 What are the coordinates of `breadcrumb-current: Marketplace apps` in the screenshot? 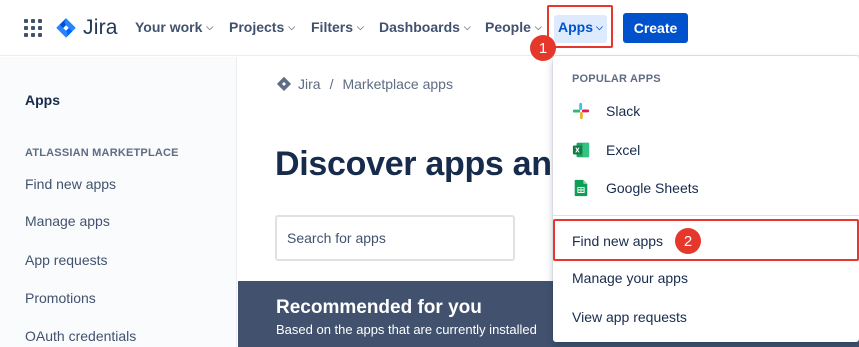 It's located at (397, 84).